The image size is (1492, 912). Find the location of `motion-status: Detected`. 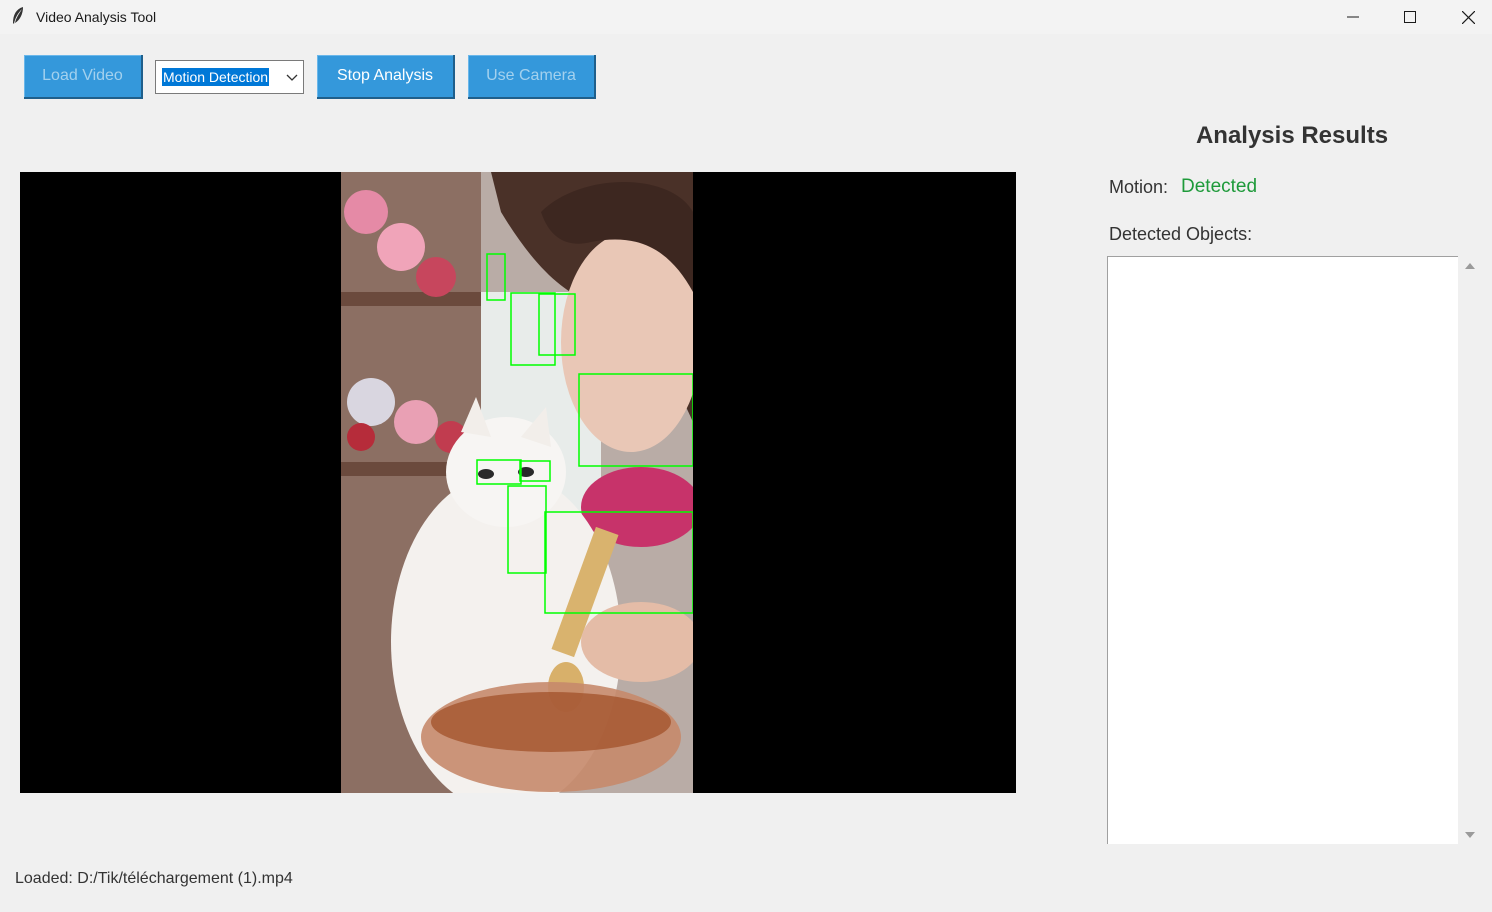

motion-status: Detected is located at coordinates (1219, 186).